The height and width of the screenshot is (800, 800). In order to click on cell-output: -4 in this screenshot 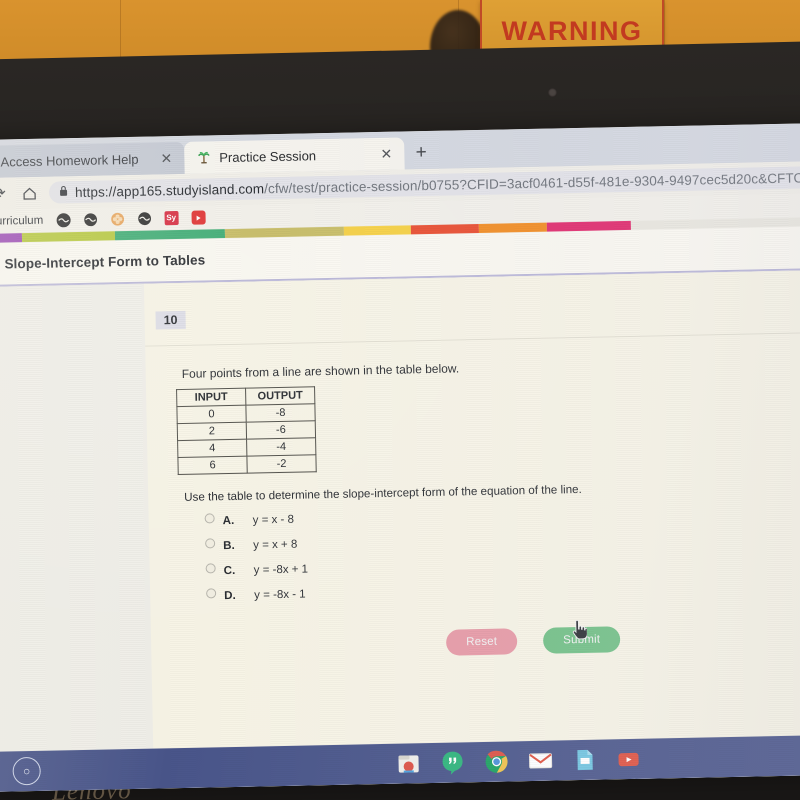, I will do `click(281, 447)`.